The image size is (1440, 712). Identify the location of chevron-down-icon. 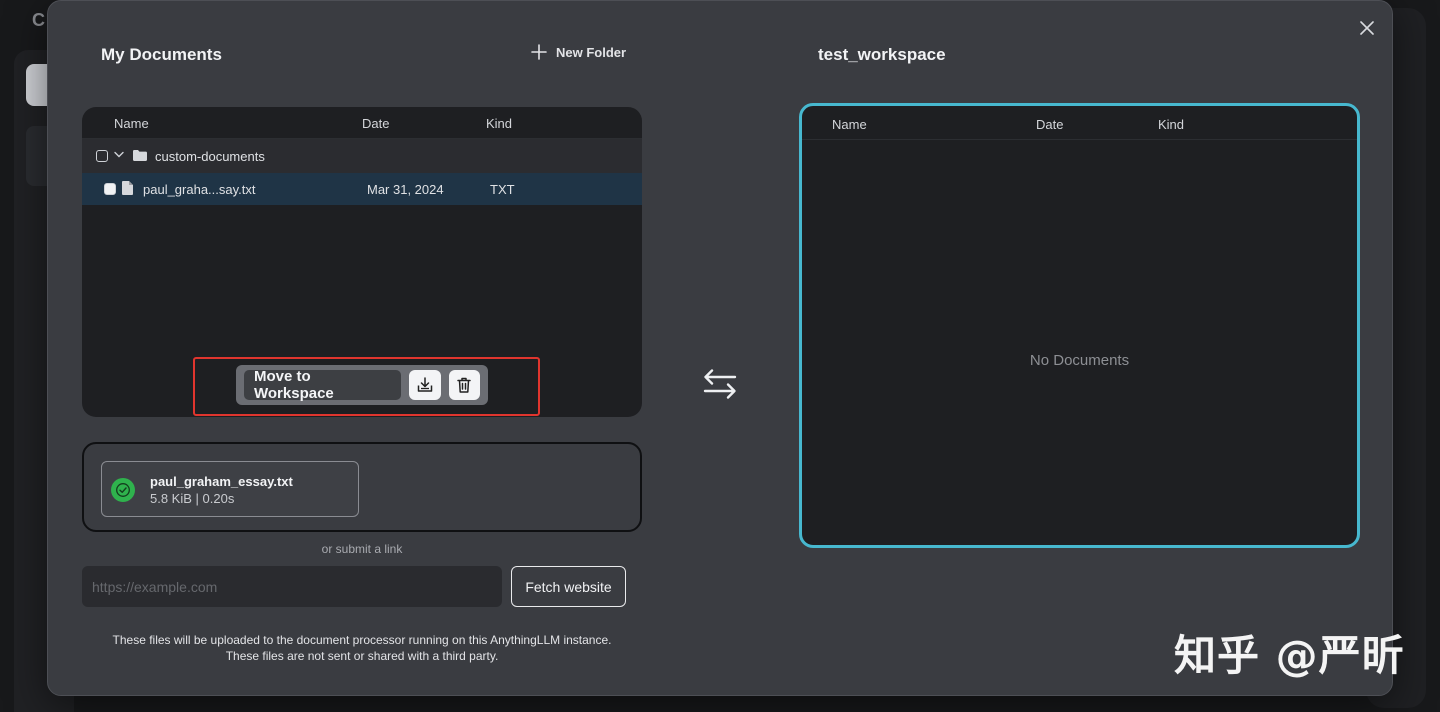
(119, 155).